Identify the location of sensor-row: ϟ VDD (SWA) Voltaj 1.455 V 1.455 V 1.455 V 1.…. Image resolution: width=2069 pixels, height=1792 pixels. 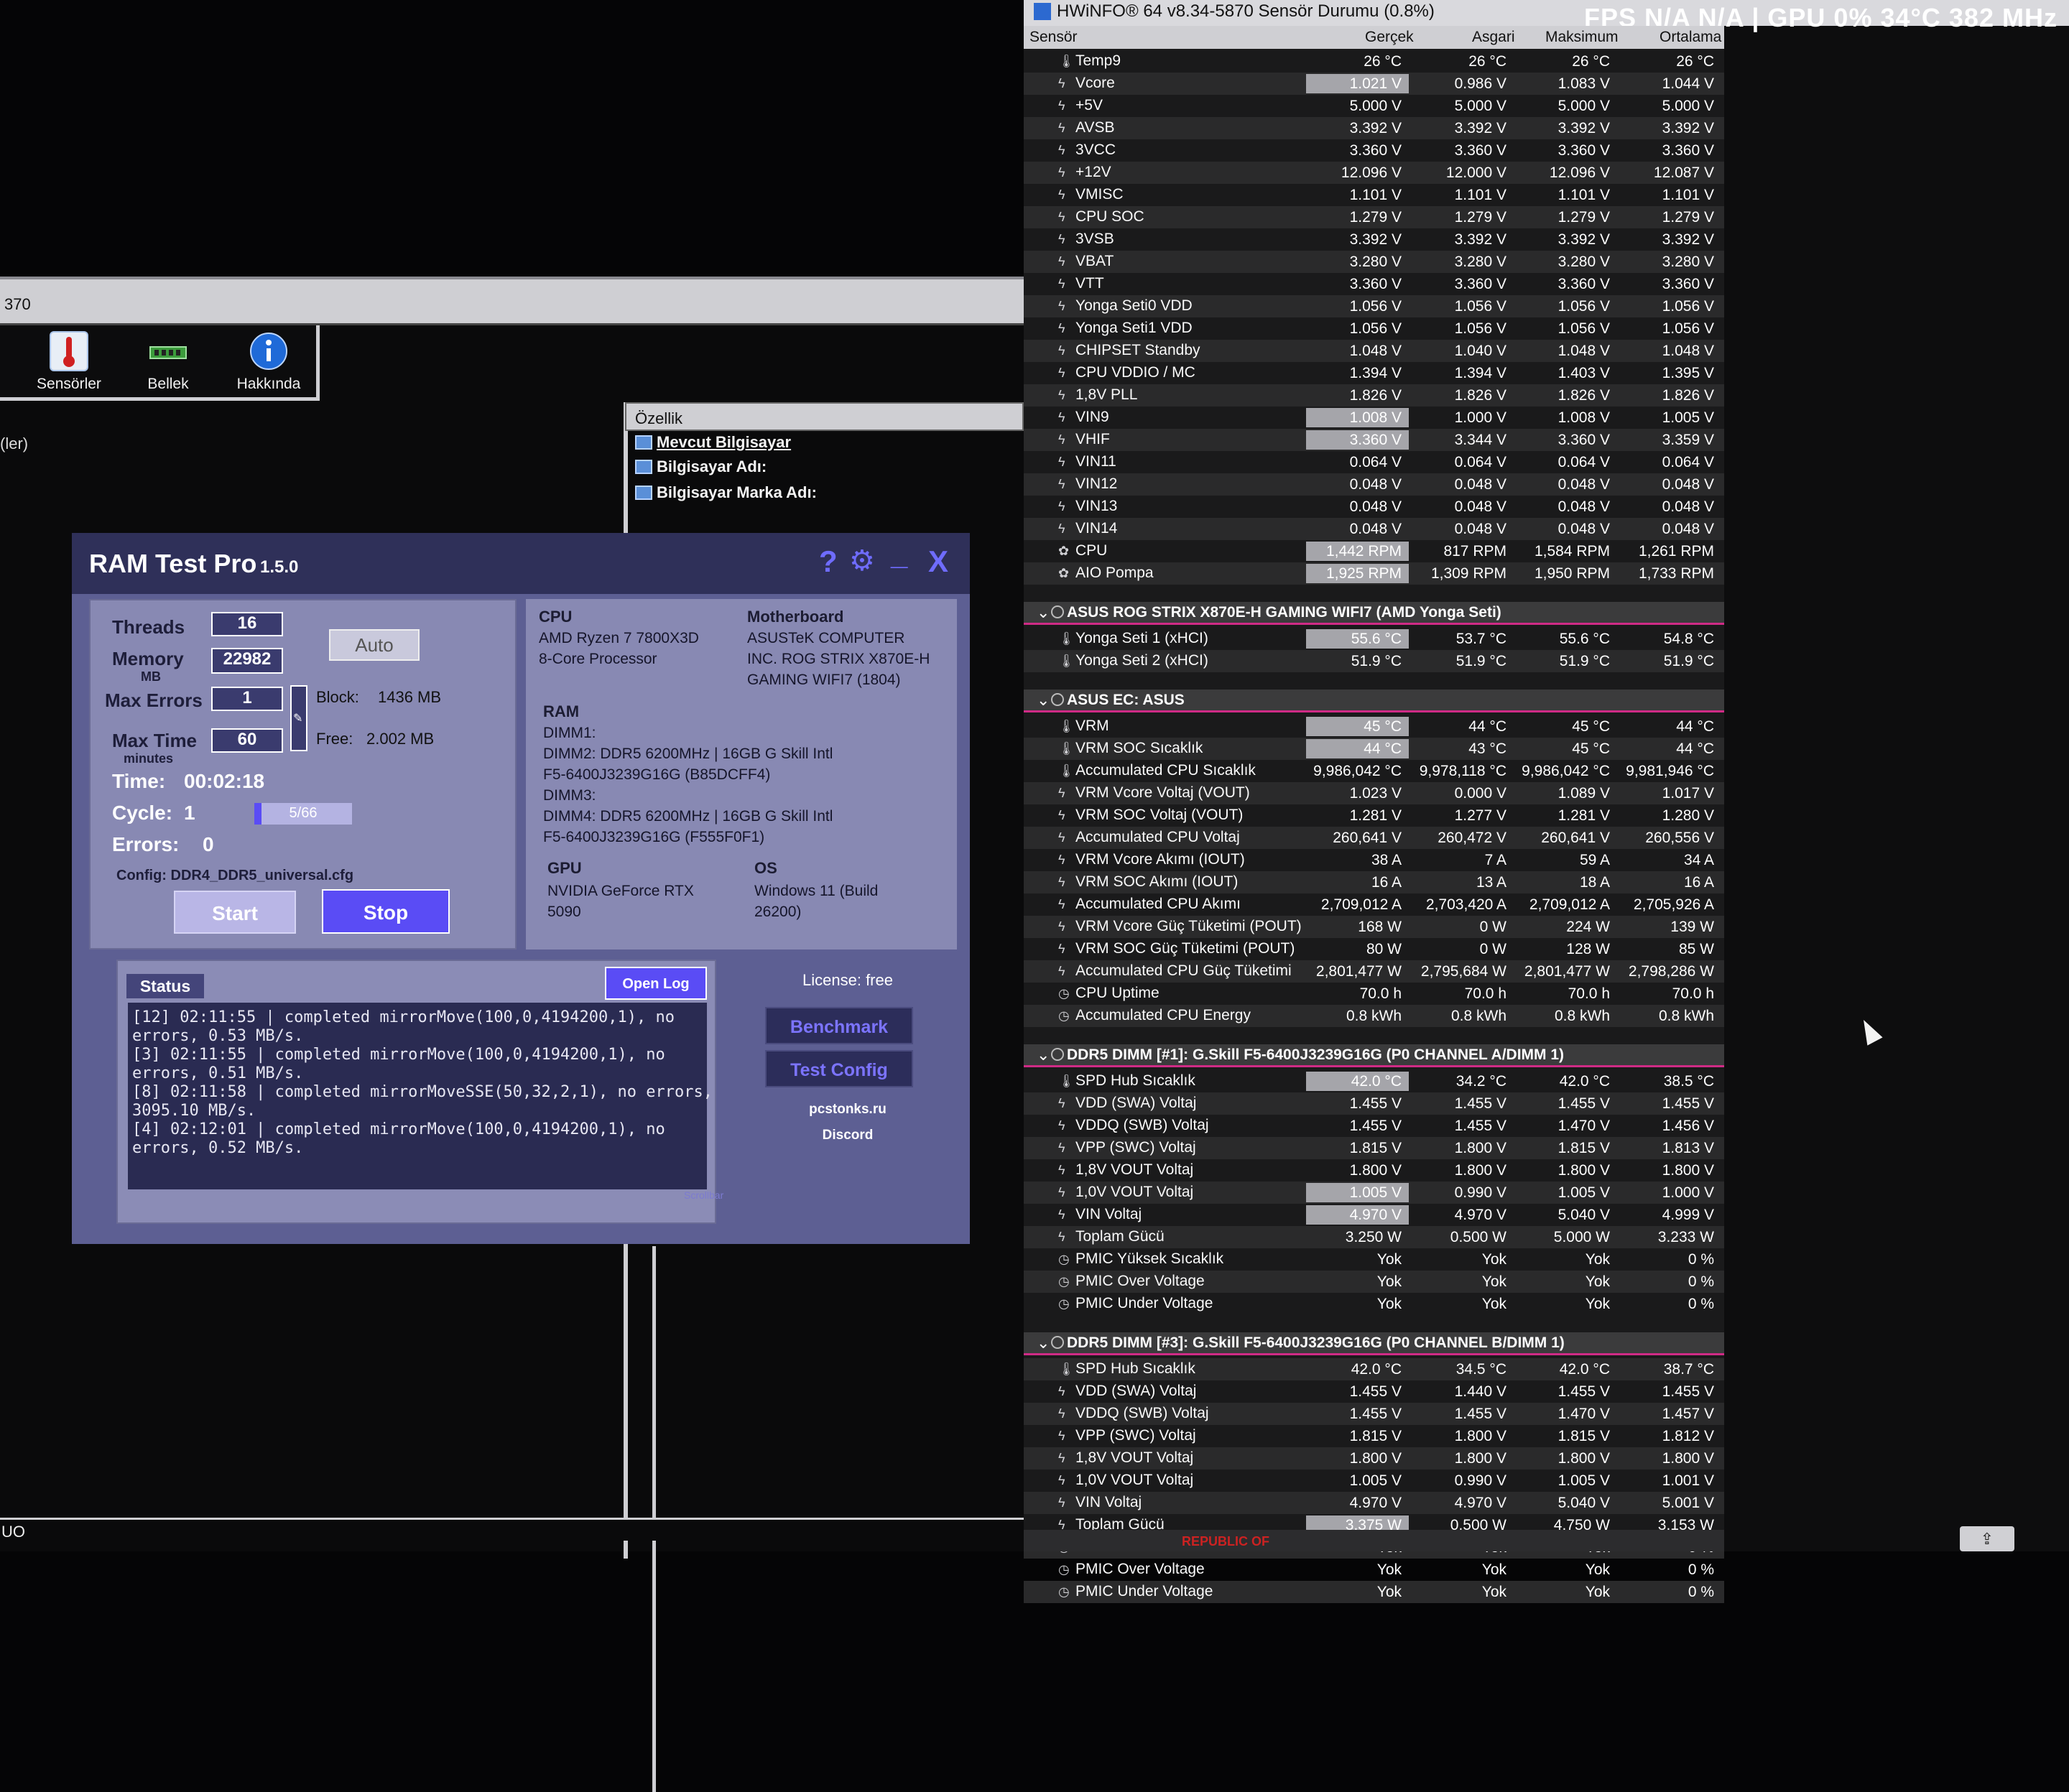
(1374, 1103).